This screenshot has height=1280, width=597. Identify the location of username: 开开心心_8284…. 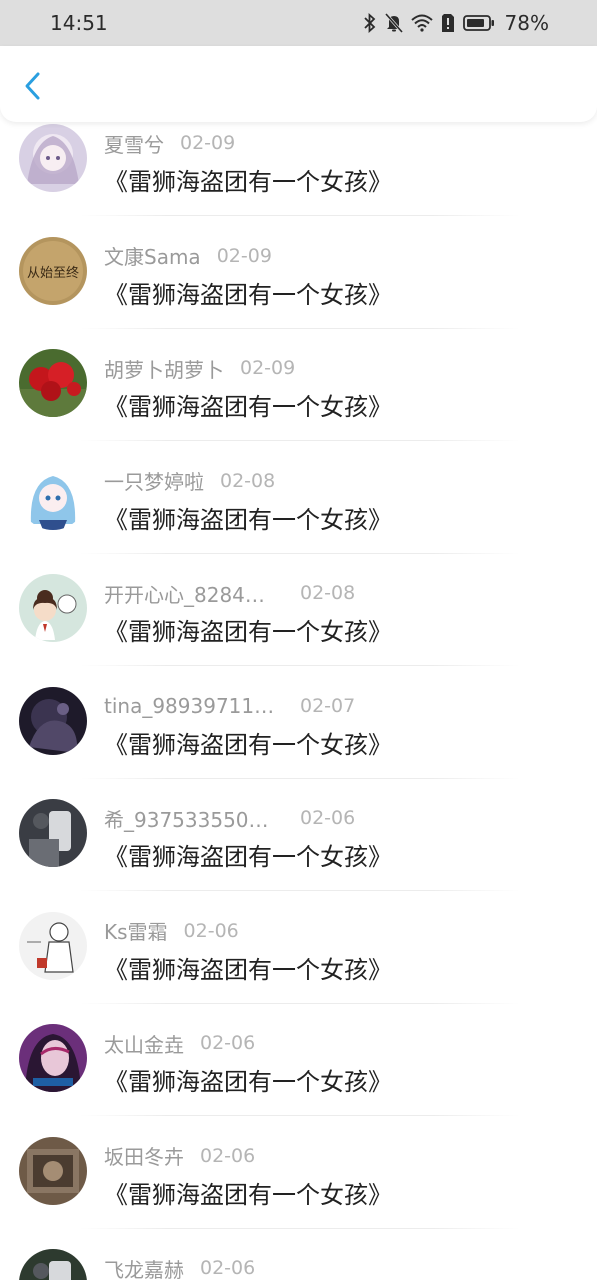
(194, 593).